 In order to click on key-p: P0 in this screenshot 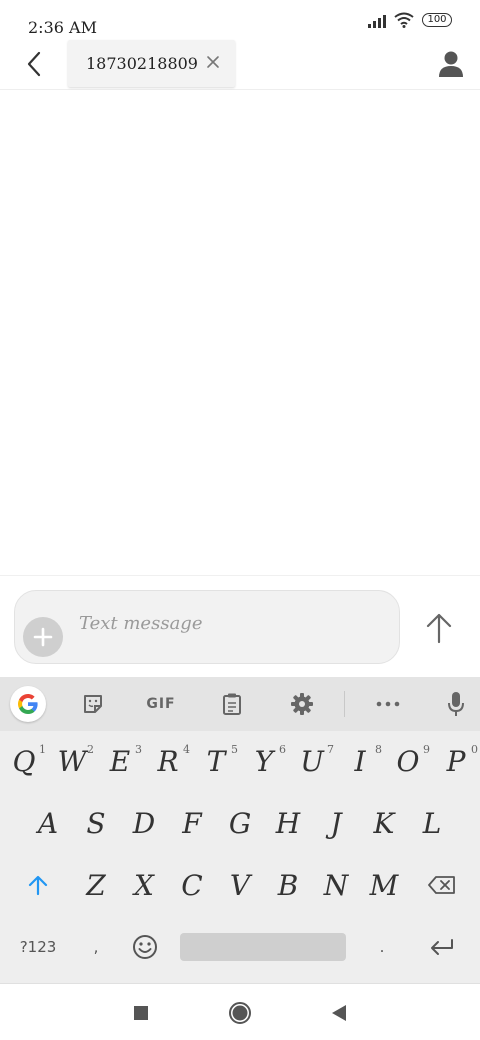, I will do `click(456, 761)`.